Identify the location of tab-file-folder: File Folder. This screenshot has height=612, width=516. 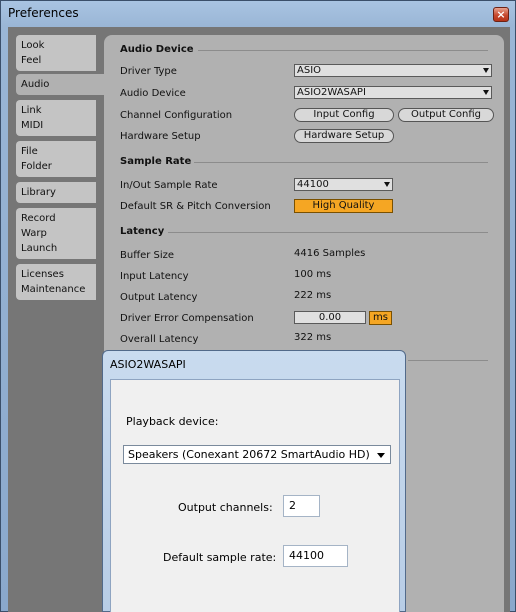
(56, 159).